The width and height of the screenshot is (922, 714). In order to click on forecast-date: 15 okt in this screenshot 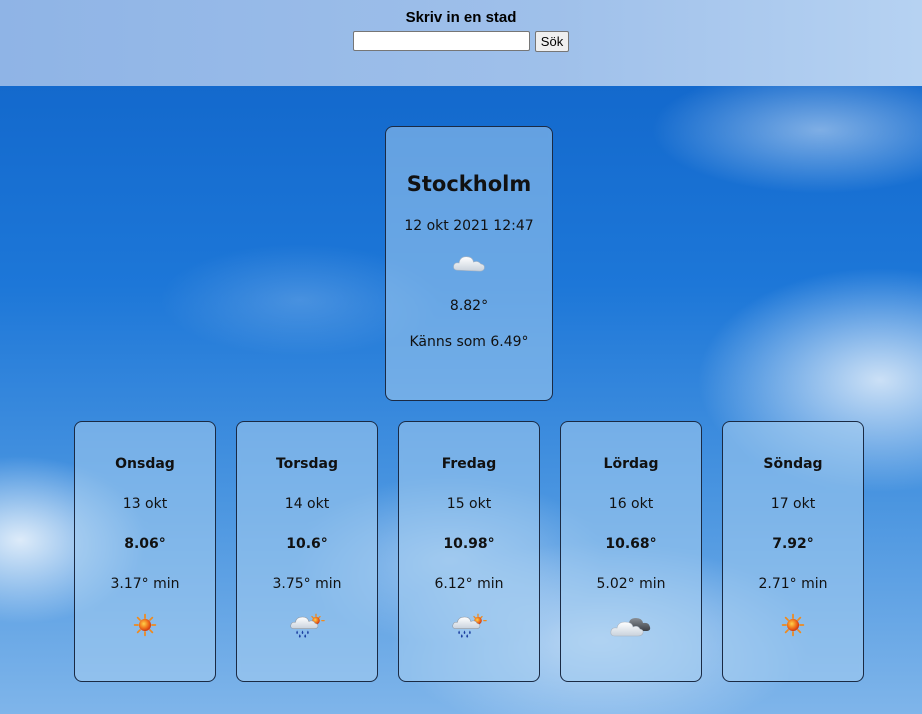, I will do `click(469, 504)`.